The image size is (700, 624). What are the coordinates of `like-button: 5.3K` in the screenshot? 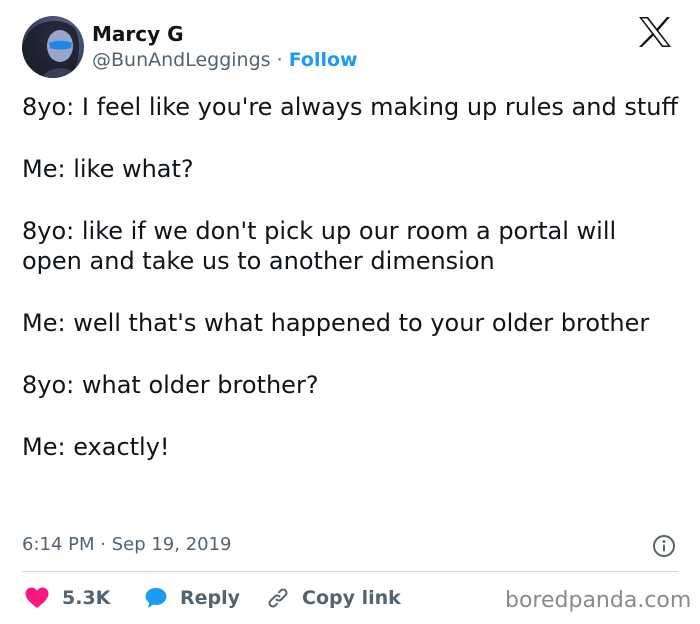 It's located at (67, 598).